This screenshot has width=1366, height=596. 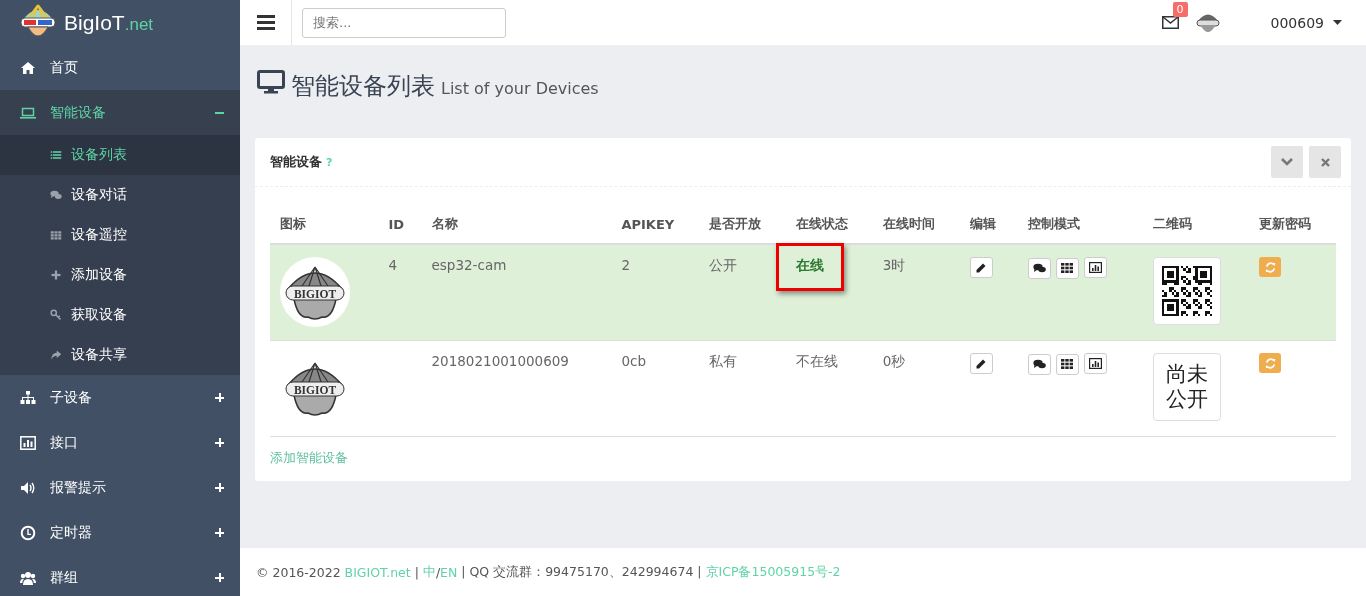 I want to click on collapse-button, so click(x=1287, y=162).